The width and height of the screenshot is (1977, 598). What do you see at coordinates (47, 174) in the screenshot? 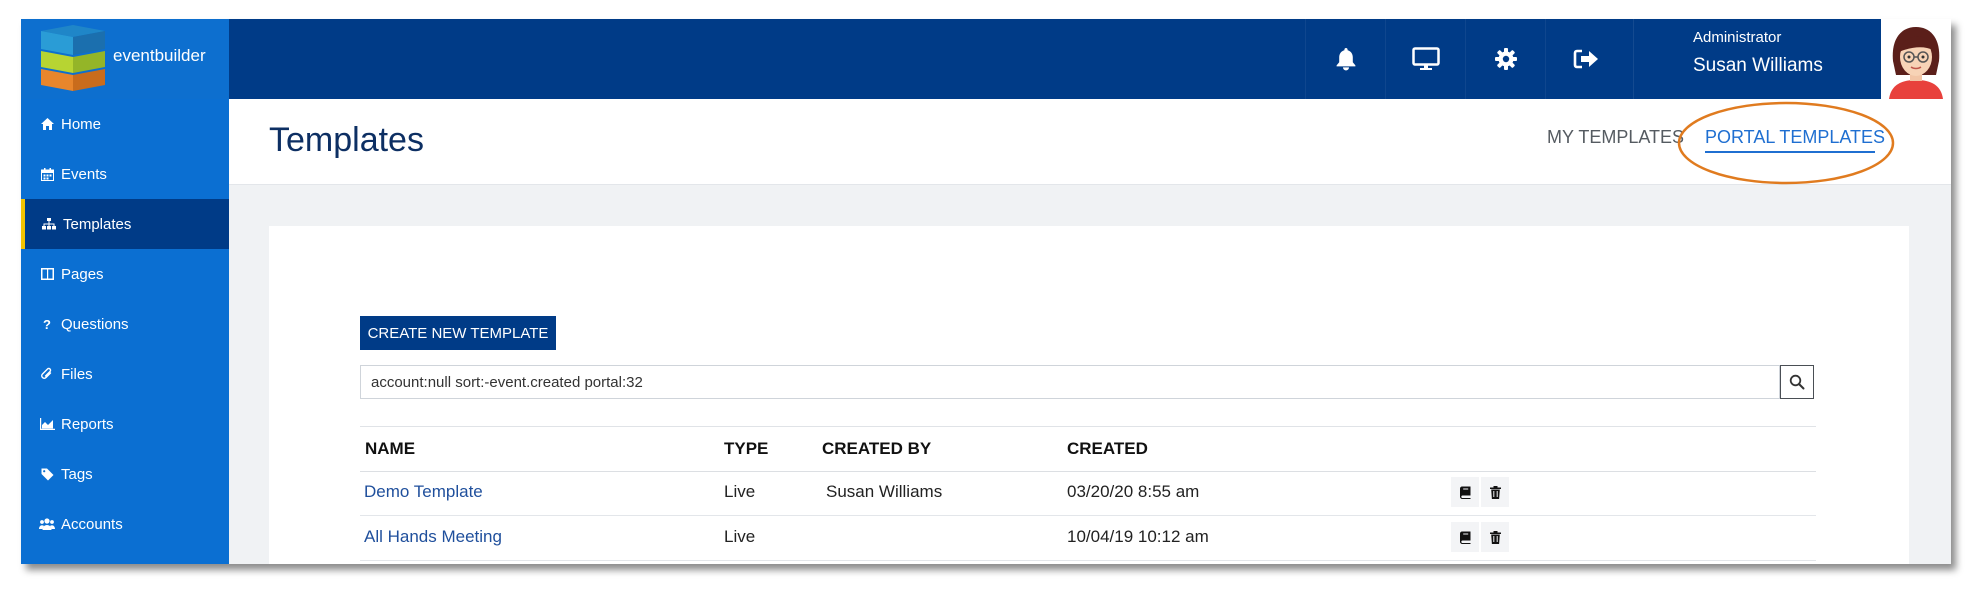
I see `calendar-icon` at bounding box center [47, 174].